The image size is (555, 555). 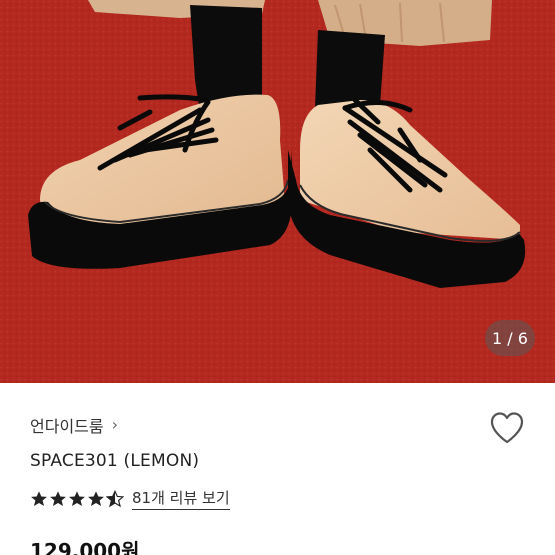 I want to click on heart-outline-icon, so click(x=507, y=428).